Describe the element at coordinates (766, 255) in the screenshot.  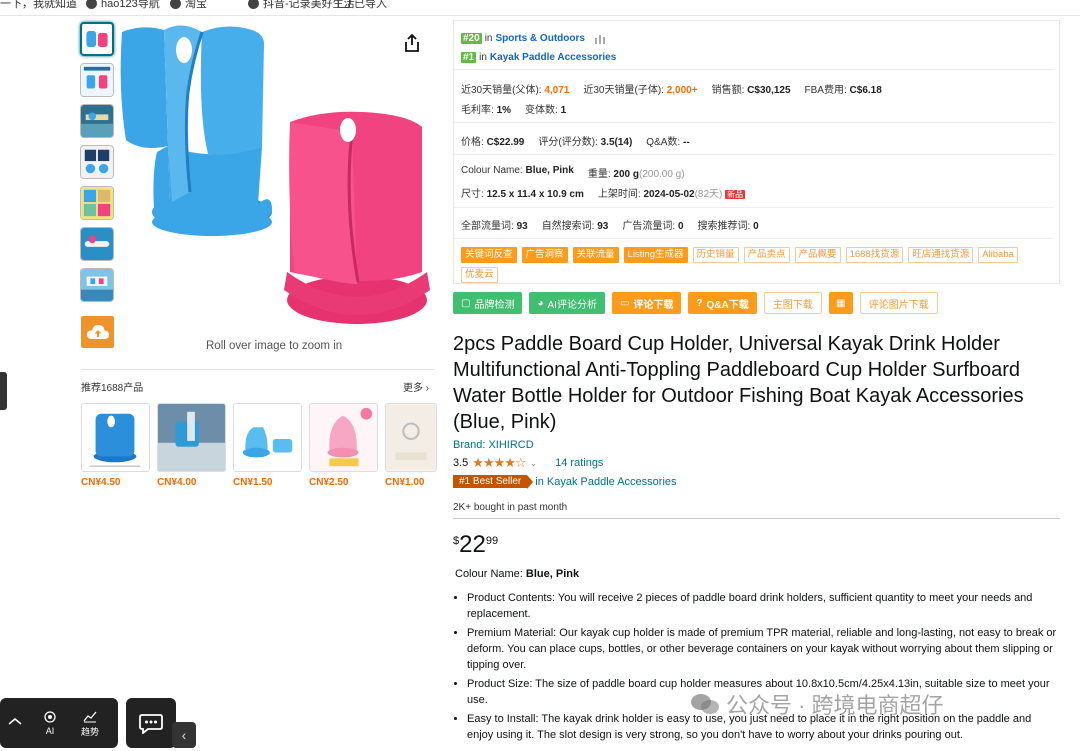
I see `tag-selling-points: 产品卖点` at that location.